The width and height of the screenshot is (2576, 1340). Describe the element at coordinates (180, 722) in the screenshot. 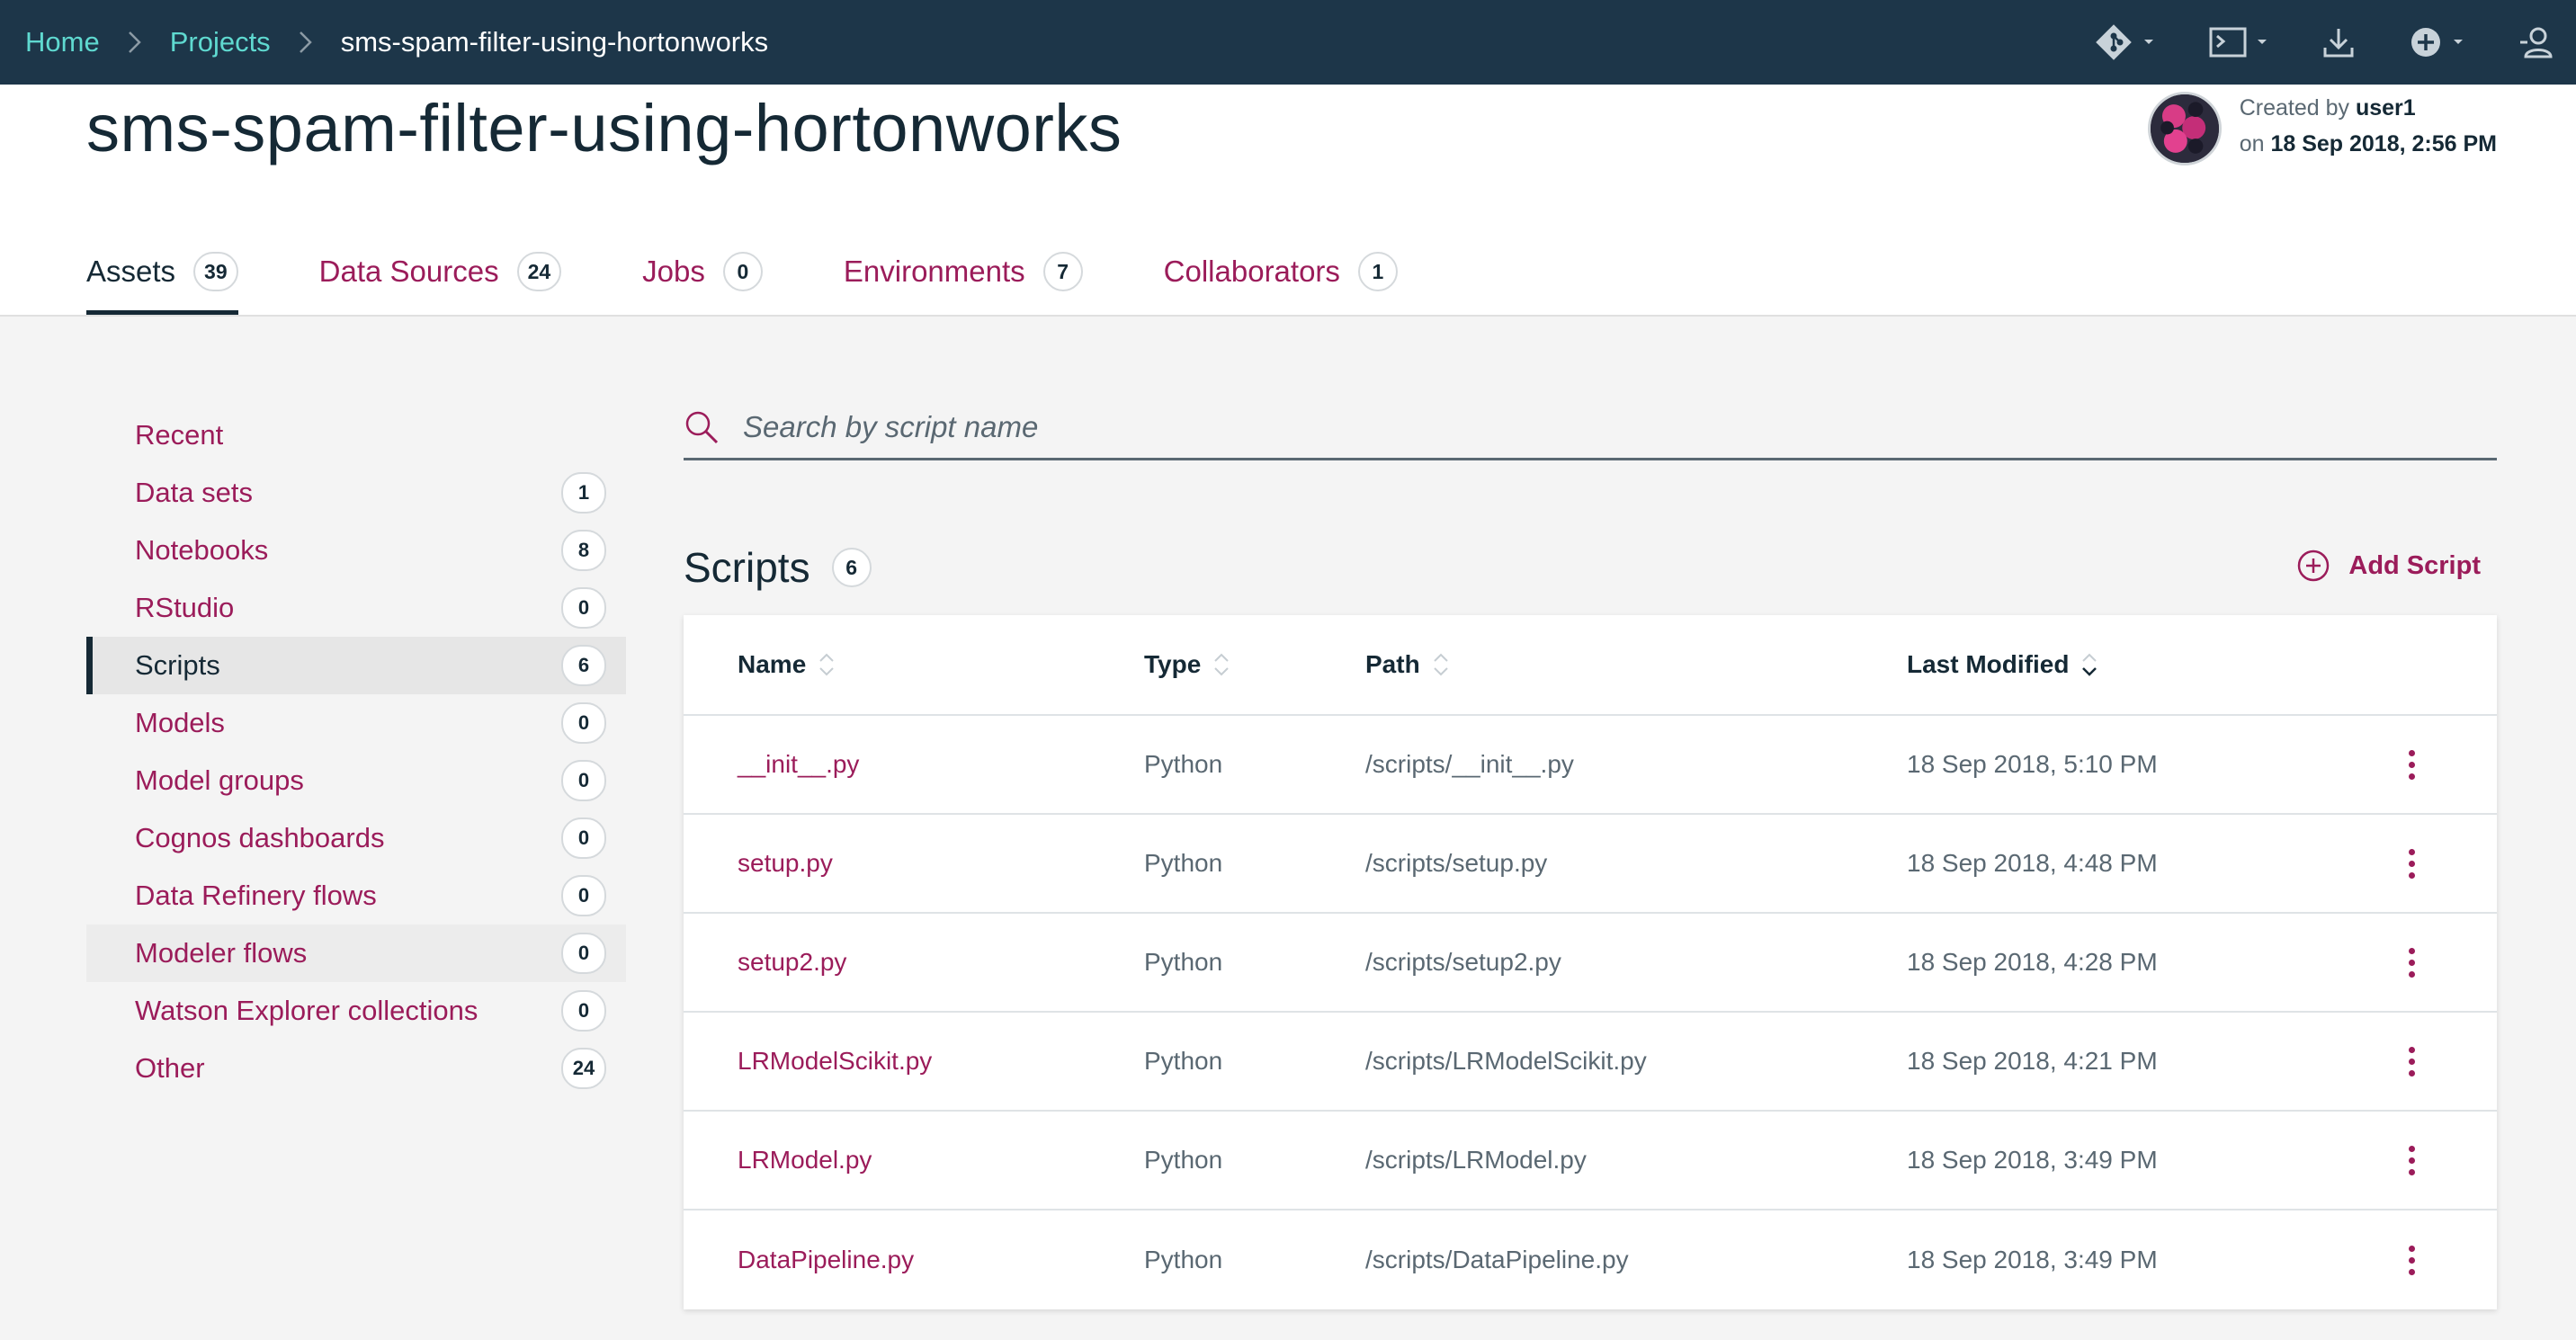

I see `sidebar-item-label: Models` at that location.